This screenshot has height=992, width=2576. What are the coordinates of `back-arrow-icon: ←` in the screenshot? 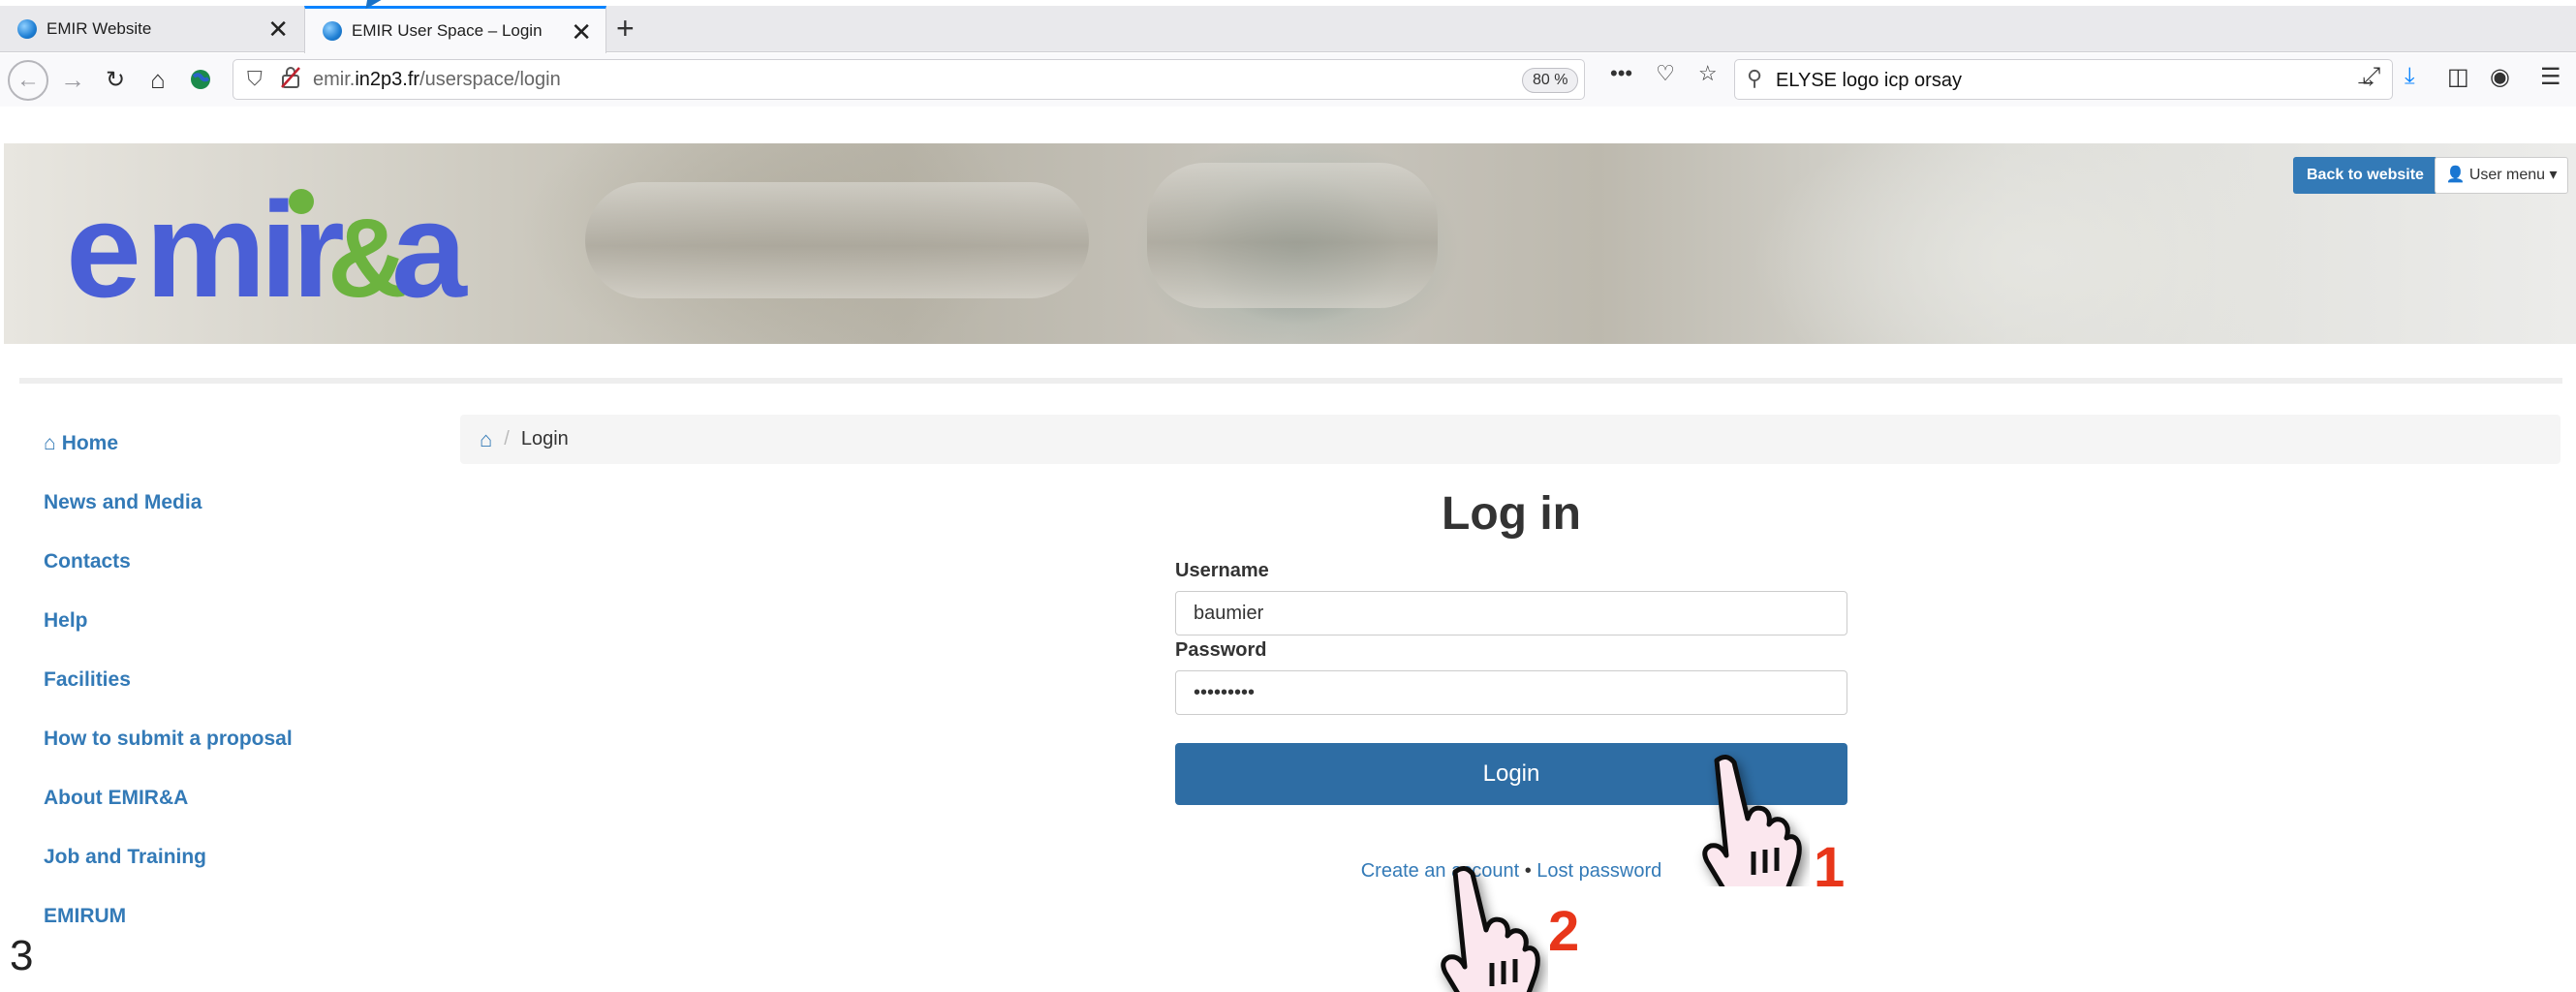 It's located at (28, 80).